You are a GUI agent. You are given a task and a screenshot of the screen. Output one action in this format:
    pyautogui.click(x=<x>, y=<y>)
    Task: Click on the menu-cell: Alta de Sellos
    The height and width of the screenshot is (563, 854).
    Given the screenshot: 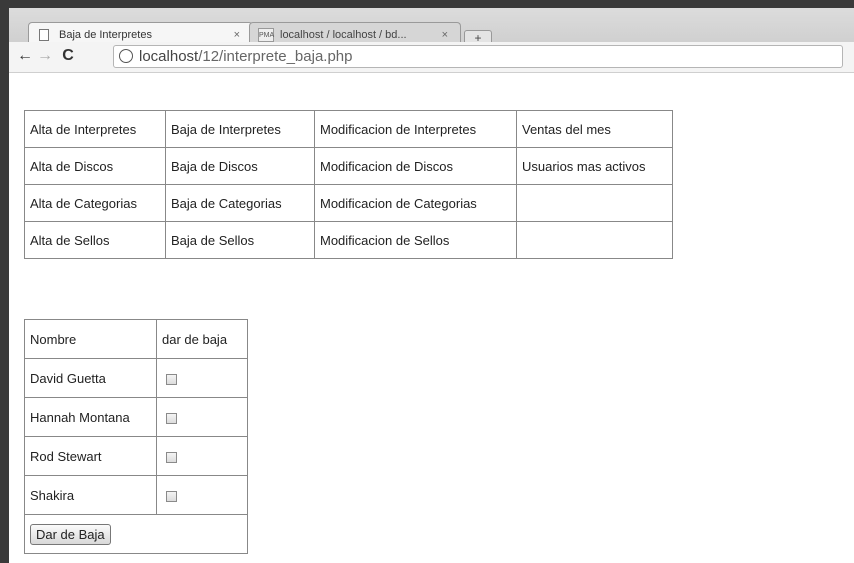 What is the action you would take?
    pyautogui.click(x=95, y=240)
    